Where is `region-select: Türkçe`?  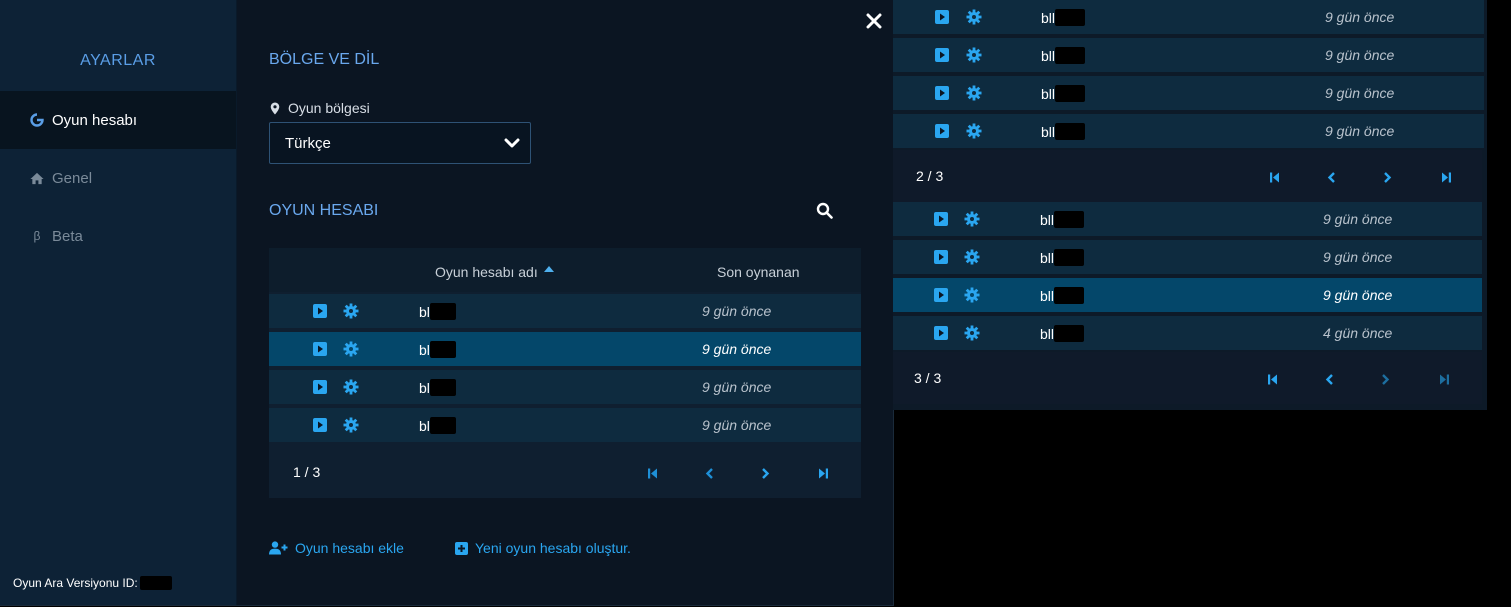 region-select: Türkçe is located at coordinates (400, 143).